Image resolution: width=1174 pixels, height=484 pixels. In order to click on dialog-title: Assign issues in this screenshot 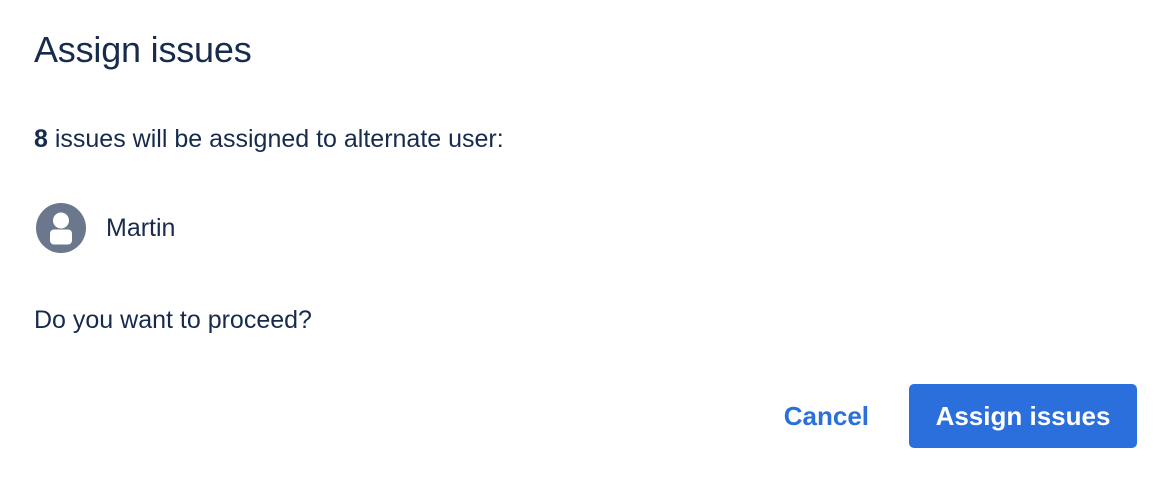, I will do `click(143, 49)`.